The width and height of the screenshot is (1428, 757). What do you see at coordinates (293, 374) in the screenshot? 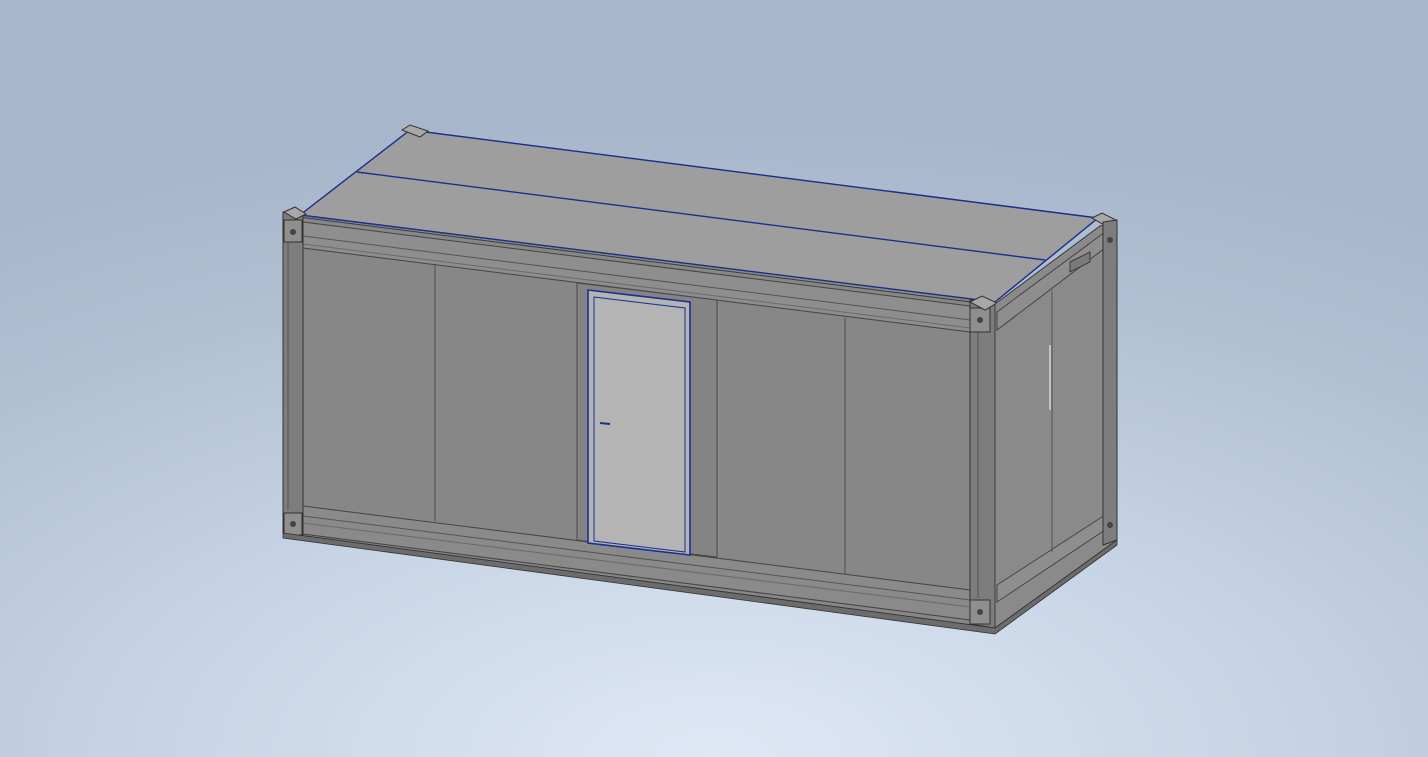
I see `corner-post-front-left` at bounding box center [293, 374].